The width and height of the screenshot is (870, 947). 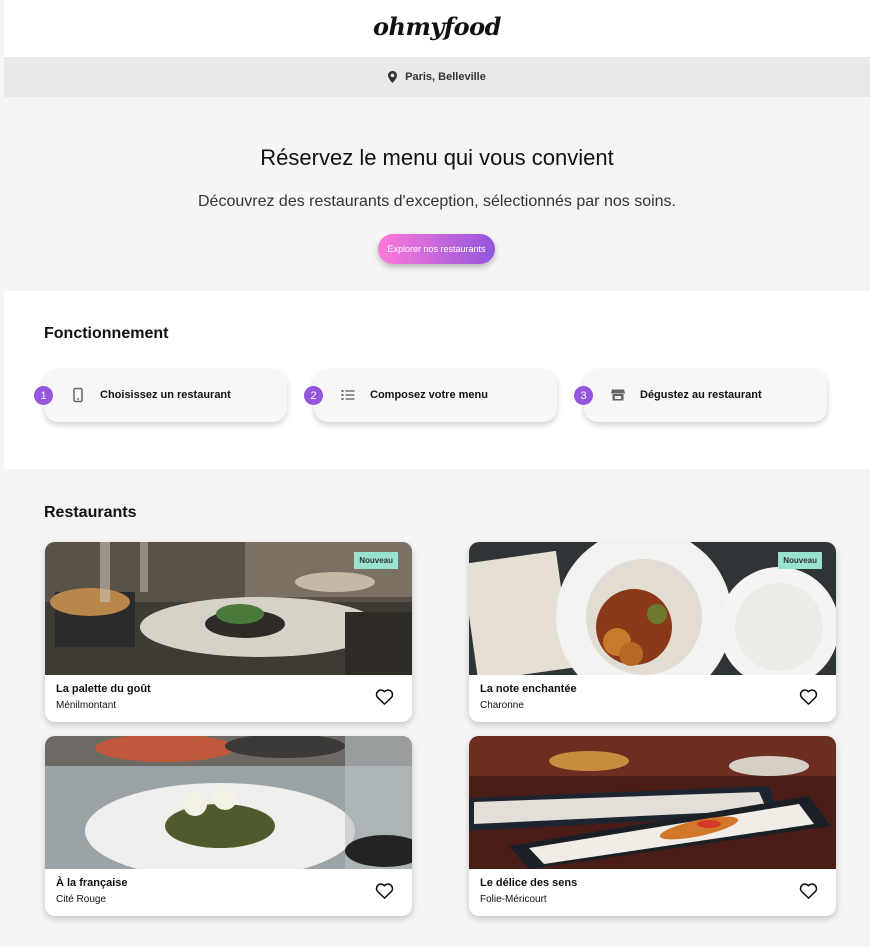 I want to click on restaurant-location: Cité Rouge, so click(x=81, y=899).